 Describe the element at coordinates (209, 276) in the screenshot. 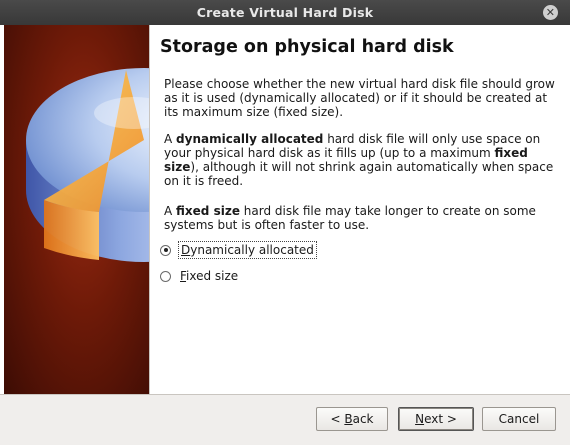

I see `radio-label-fixed: Fixed size` at that location.